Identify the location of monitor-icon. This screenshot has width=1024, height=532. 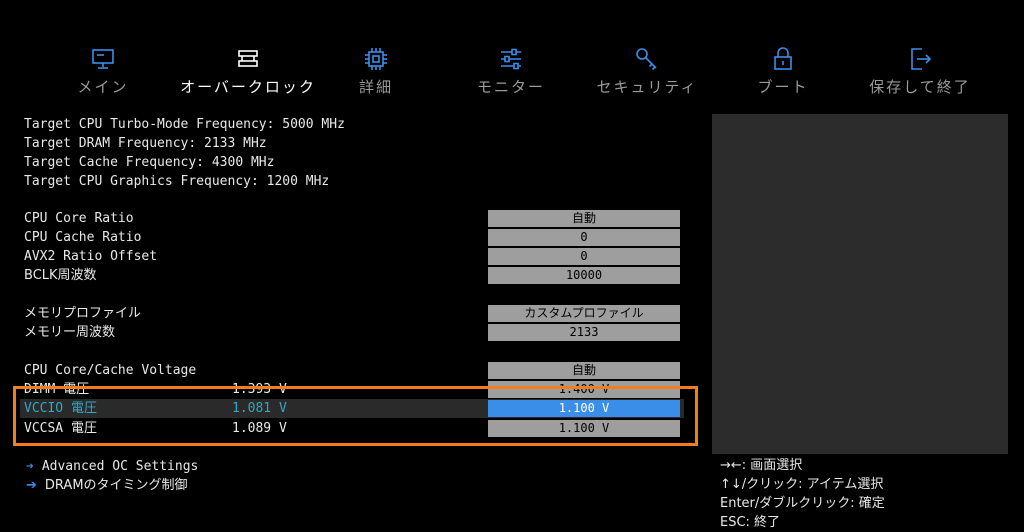
(103, 59).